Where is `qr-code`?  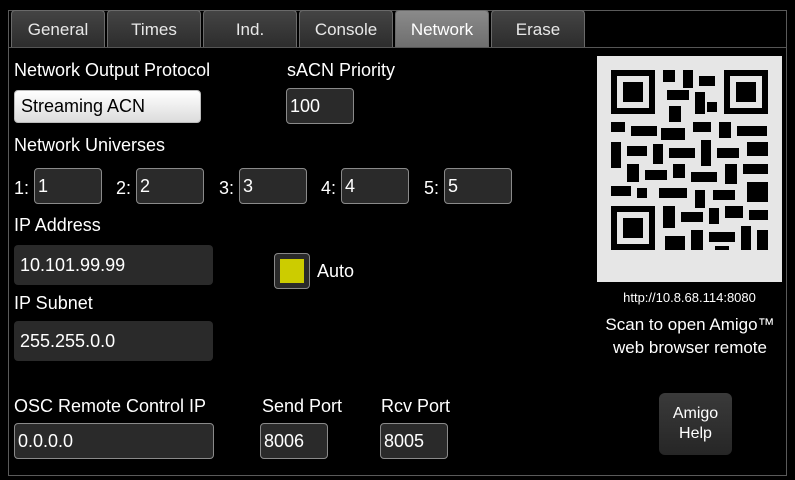
qr-code is located at coordinates (689, 169).